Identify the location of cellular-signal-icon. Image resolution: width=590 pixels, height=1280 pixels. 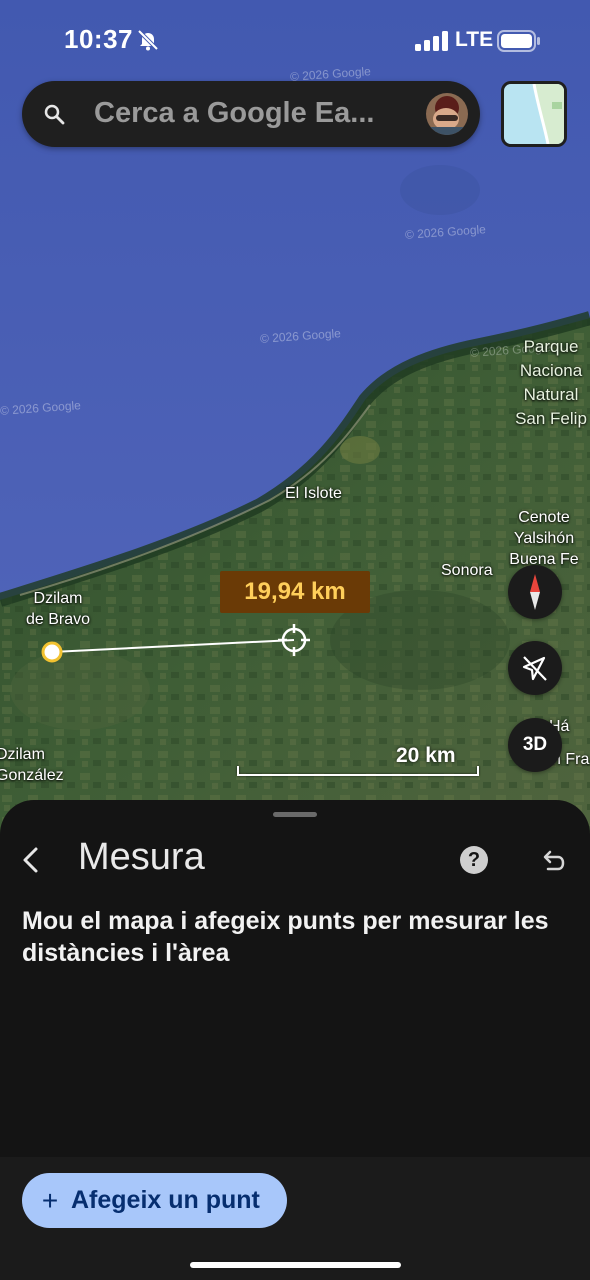
(431, 41).